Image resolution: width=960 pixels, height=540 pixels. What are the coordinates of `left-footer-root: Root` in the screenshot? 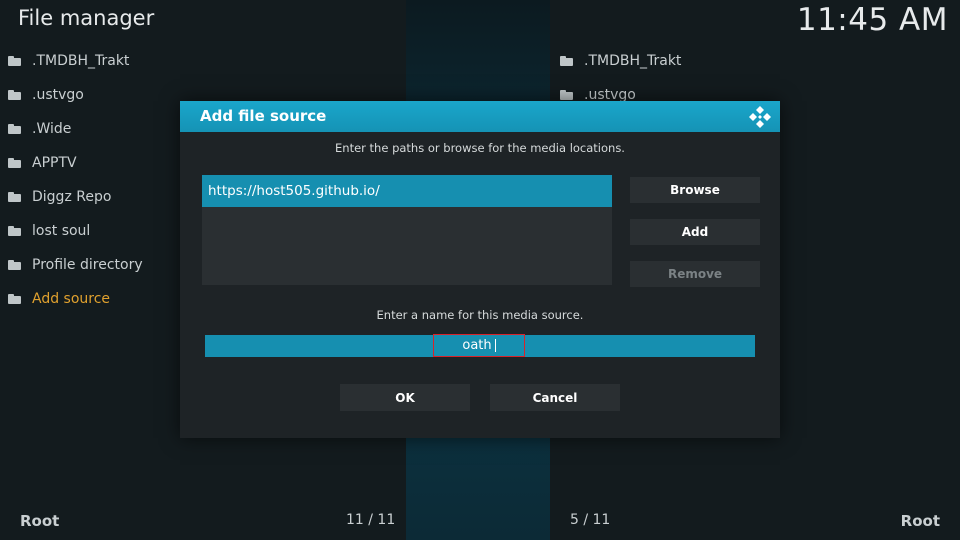 It's located at (40, 521).